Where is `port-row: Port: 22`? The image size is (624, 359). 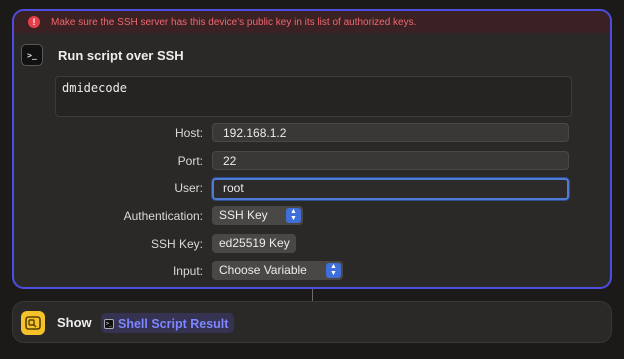
port-row: Port: 22 is located at coordinates (312, 161).